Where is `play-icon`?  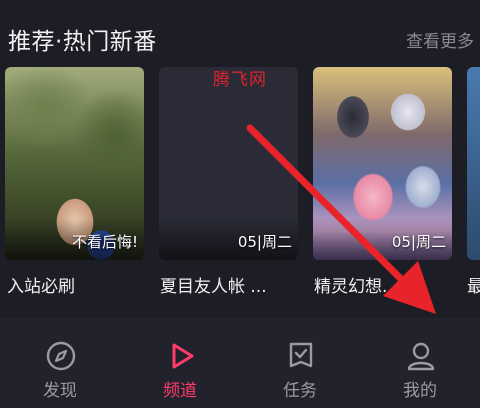 play-icon is located at coordinates (183, 356).